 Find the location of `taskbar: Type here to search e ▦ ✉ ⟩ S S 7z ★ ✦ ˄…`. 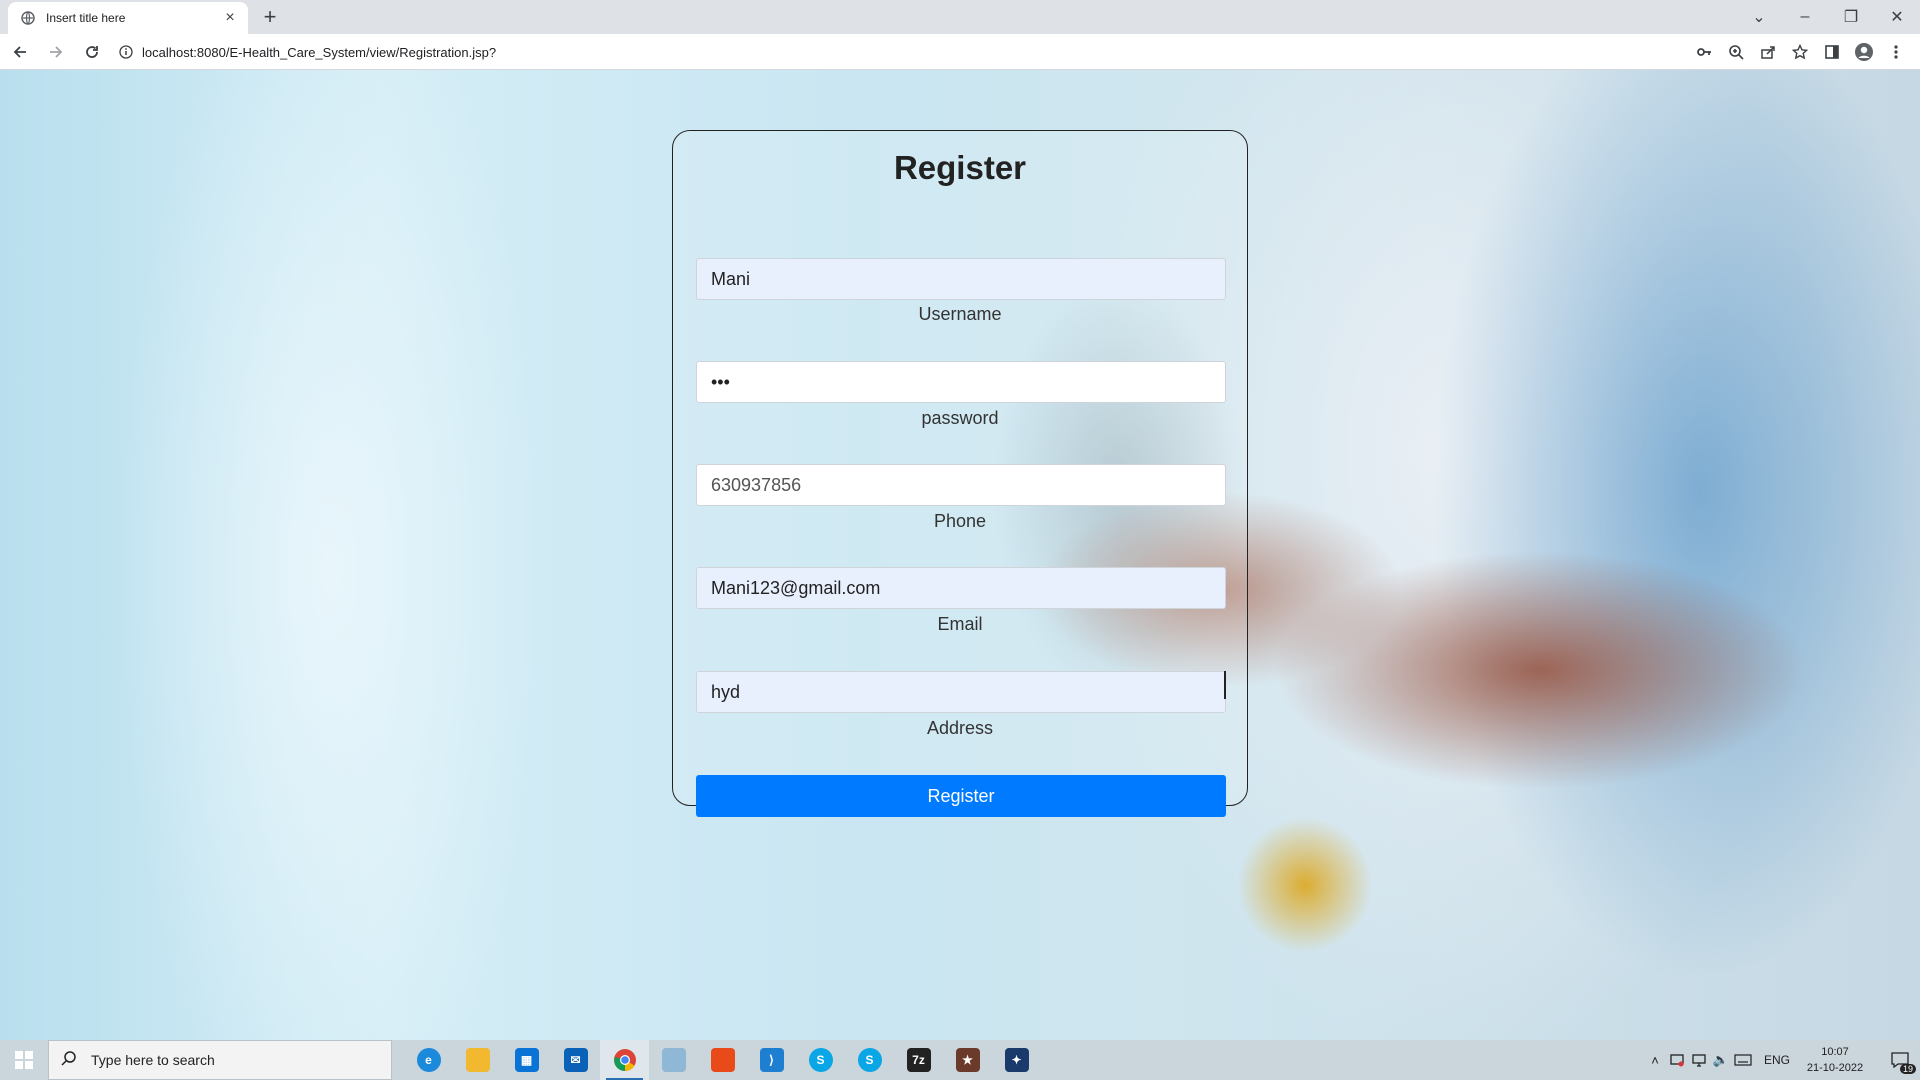

taskbar: Type here to search e ▦ ✉ ⟩ S S 7z ★ ✦ ˄… is located at coordinates (960, 1060).